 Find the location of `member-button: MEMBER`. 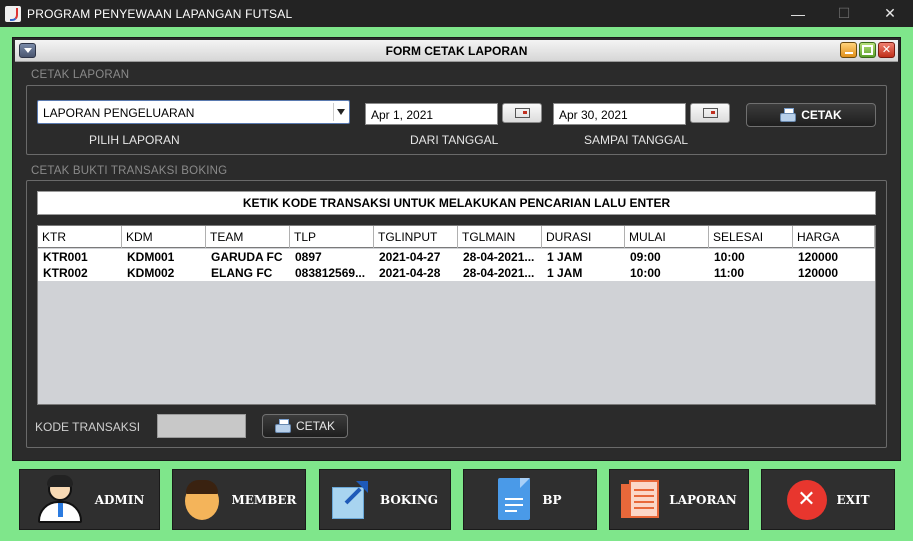

member-button: MEMBER is located at coordinates (239, 499).